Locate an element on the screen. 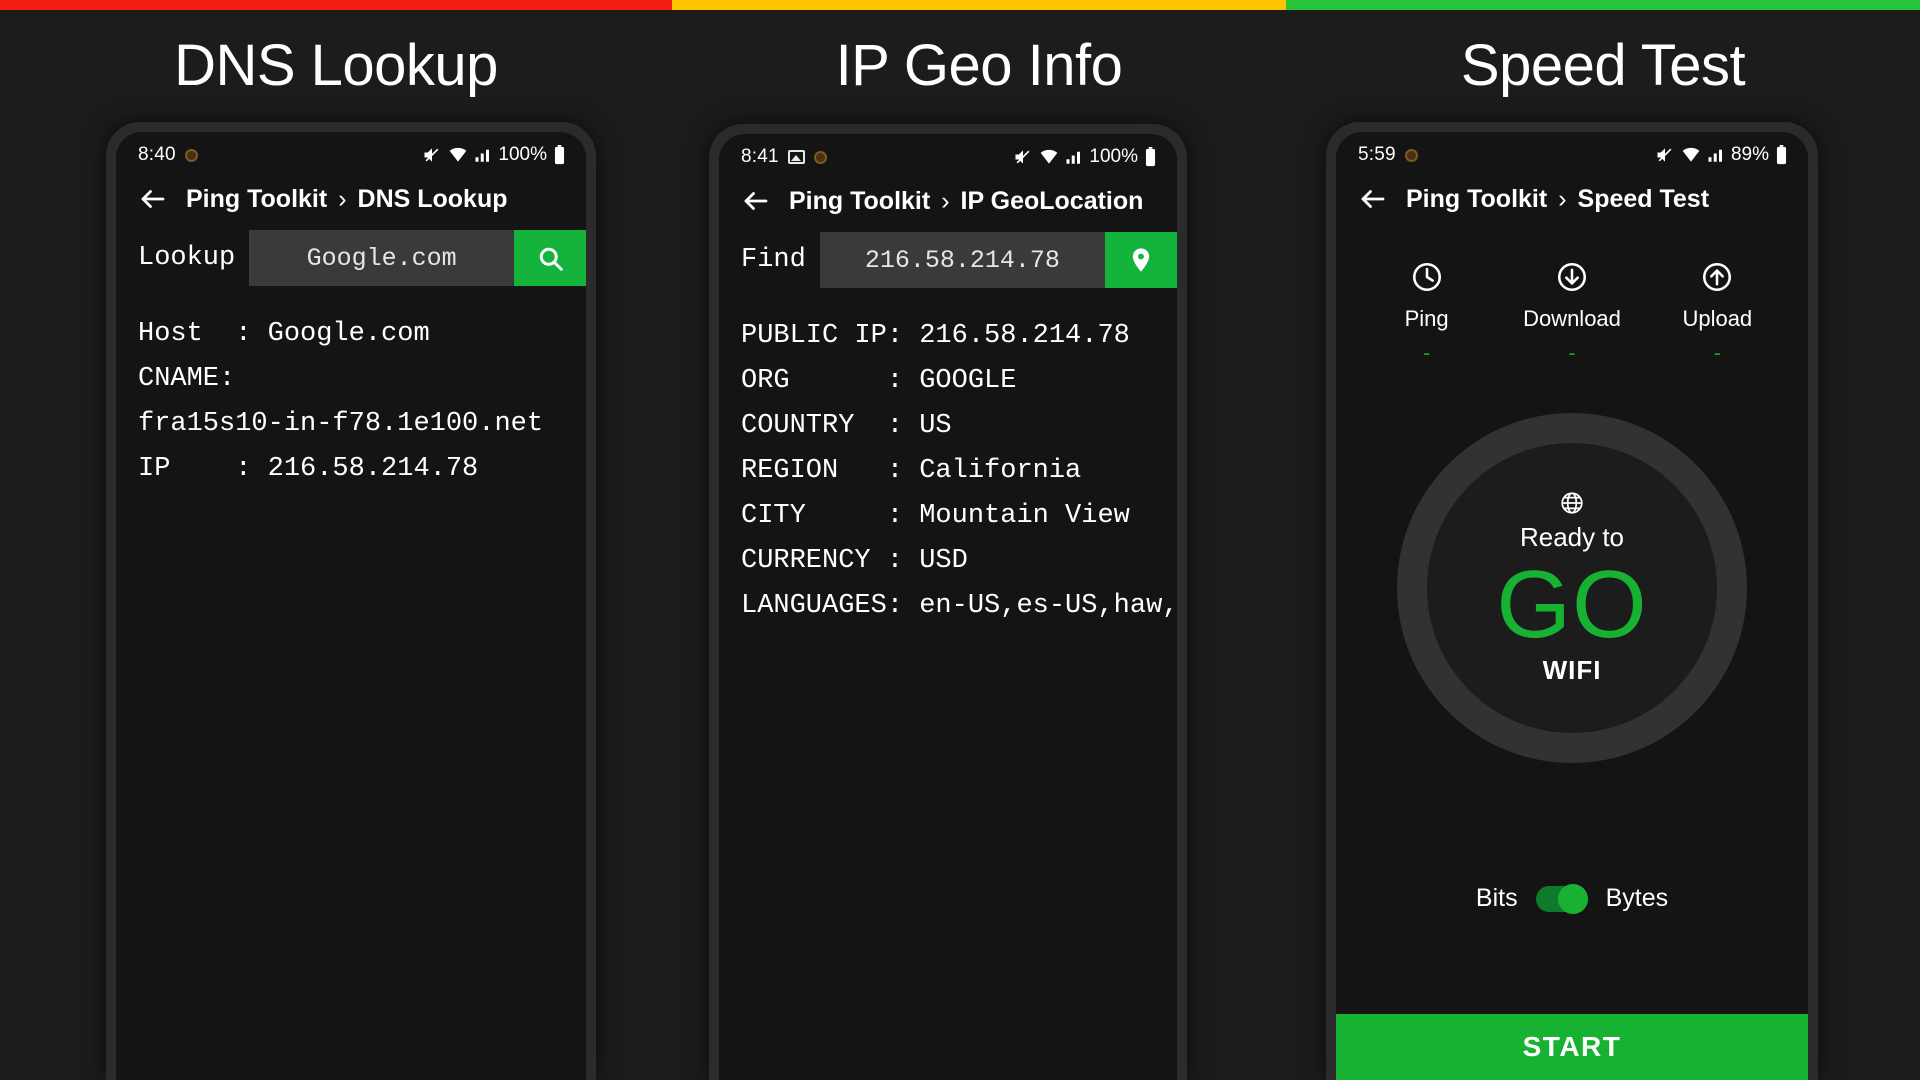 The height and width of the screenshot is (1080, 1920). app-bar-speed: Ping Toolkit › Speed Test is located at coordinates (1572, 200).